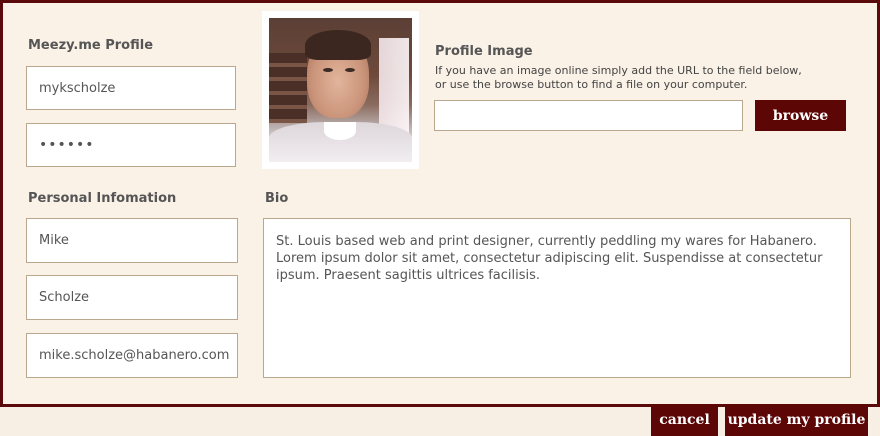 The width and height of the screenshot is (880, 436). I want to click on profile-heading: Meezy.me Profile, so click(91, 45).